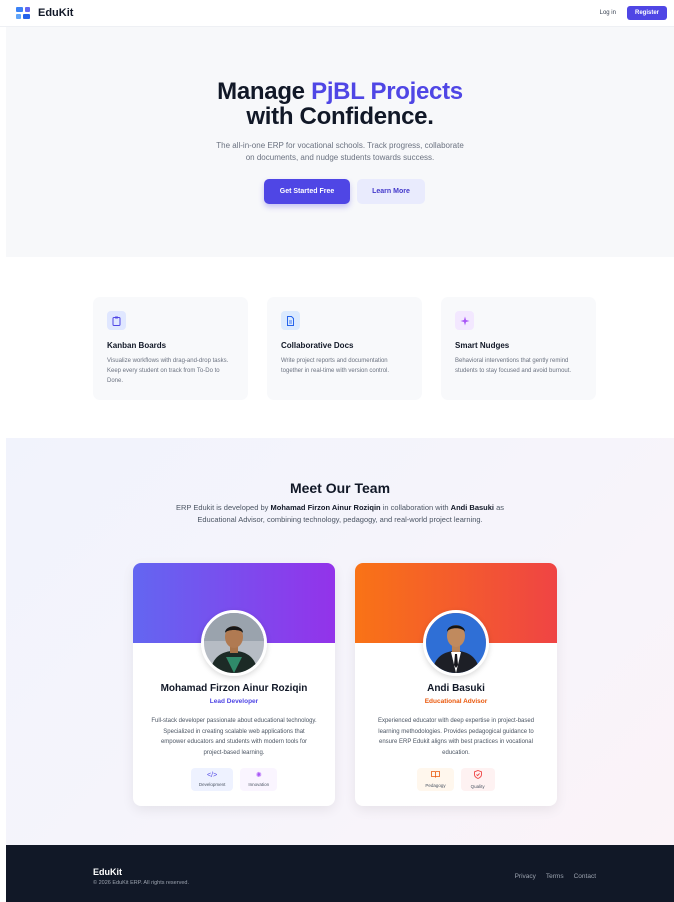 This screenshot has width=674, height=902. What do you see at coordinates (116, 320) in the screenshot?
I see `clipboard-icon` at bounding box center [116, 320].